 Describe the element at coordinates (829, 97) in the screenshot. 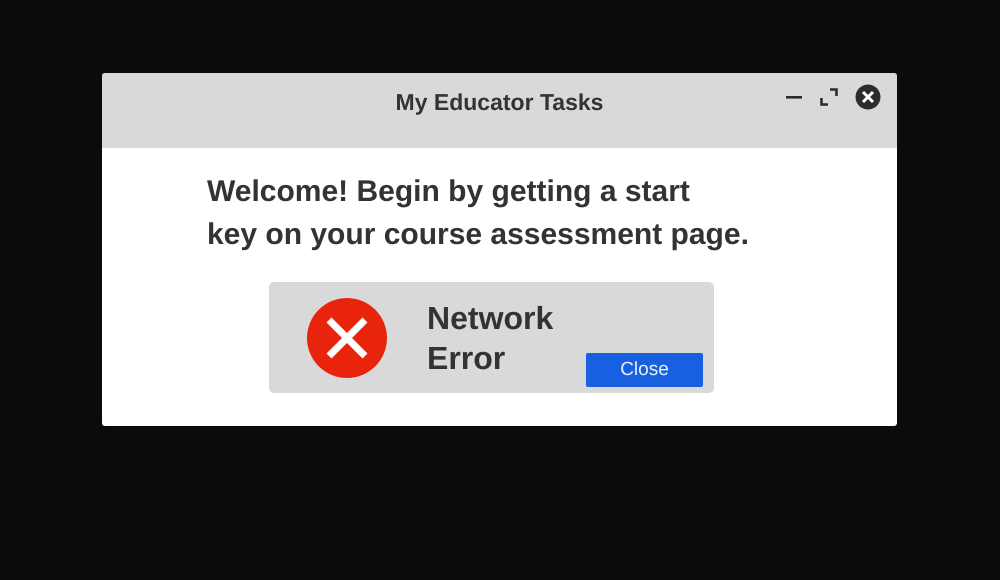

I see `maximize-icon` at that location.